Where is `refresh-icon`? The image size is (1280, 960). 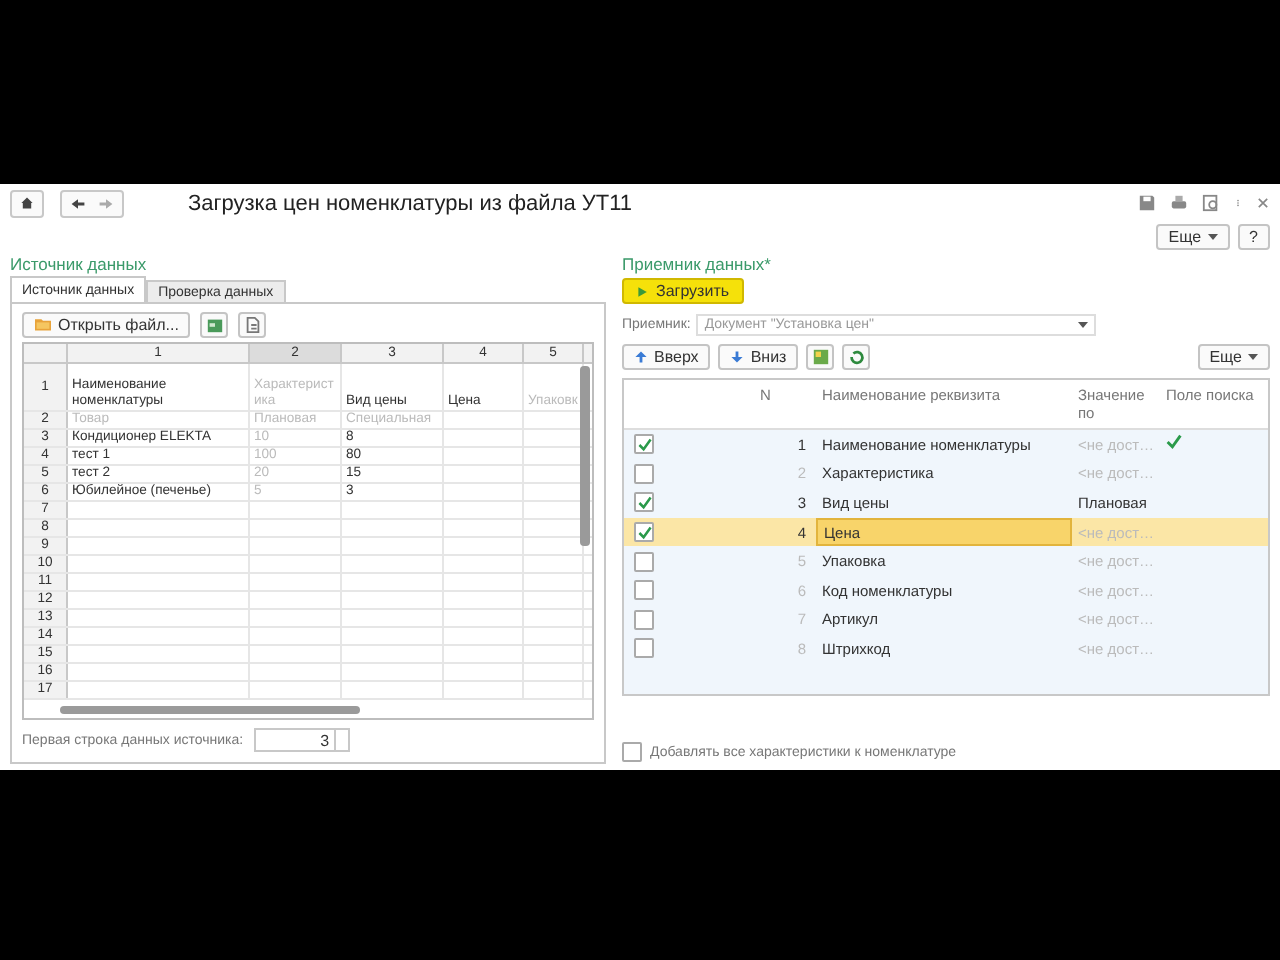
refresh-icon is located at coordinates (856, 356).